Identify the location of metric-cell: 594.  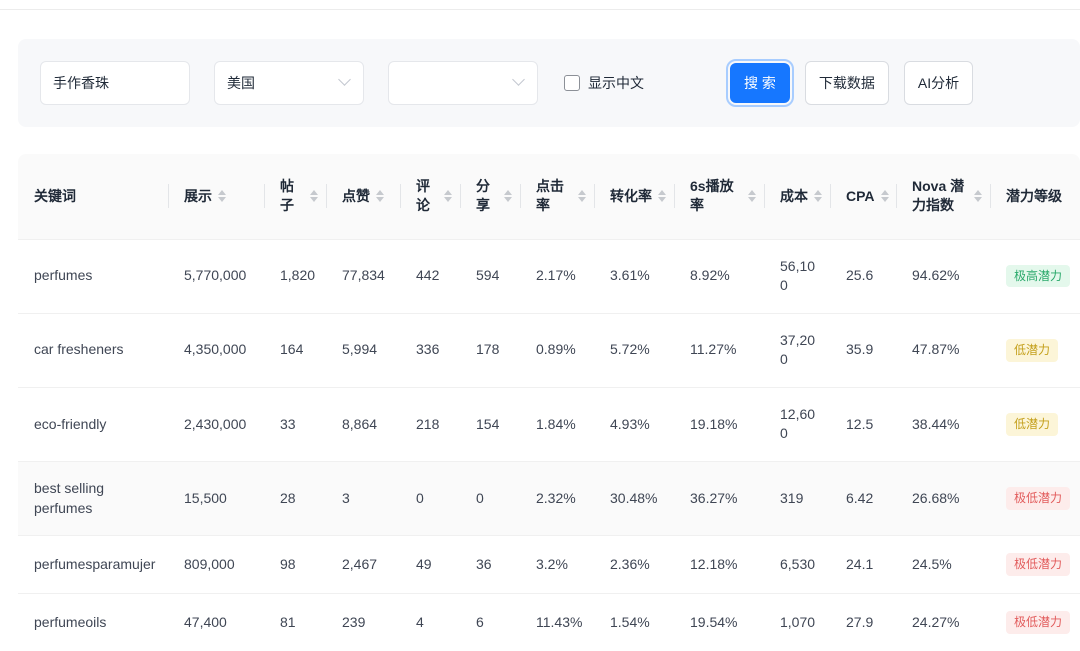
(490, 276).